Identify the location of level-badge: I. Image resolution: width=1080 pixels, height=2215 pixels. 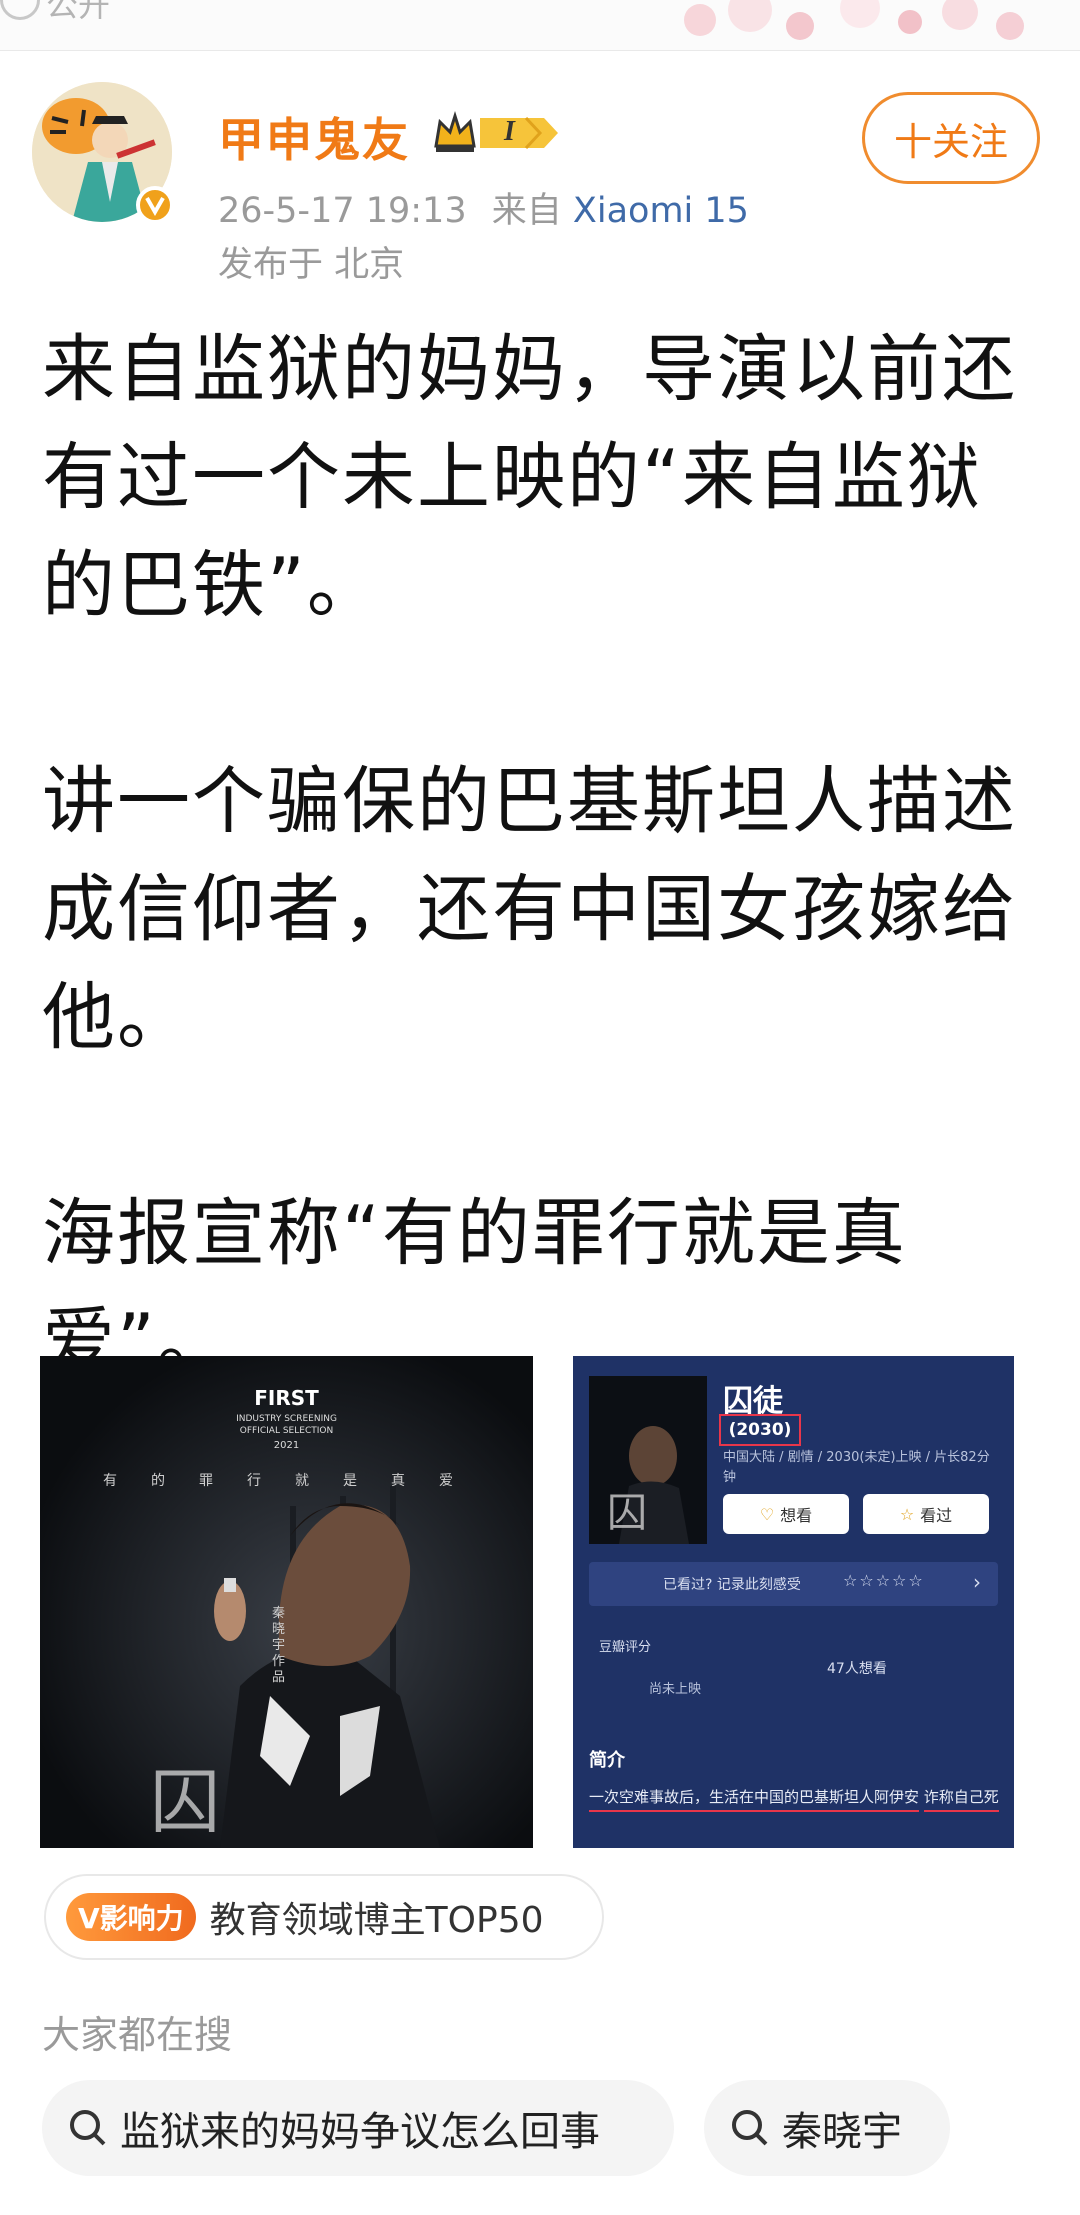
(519, 133).